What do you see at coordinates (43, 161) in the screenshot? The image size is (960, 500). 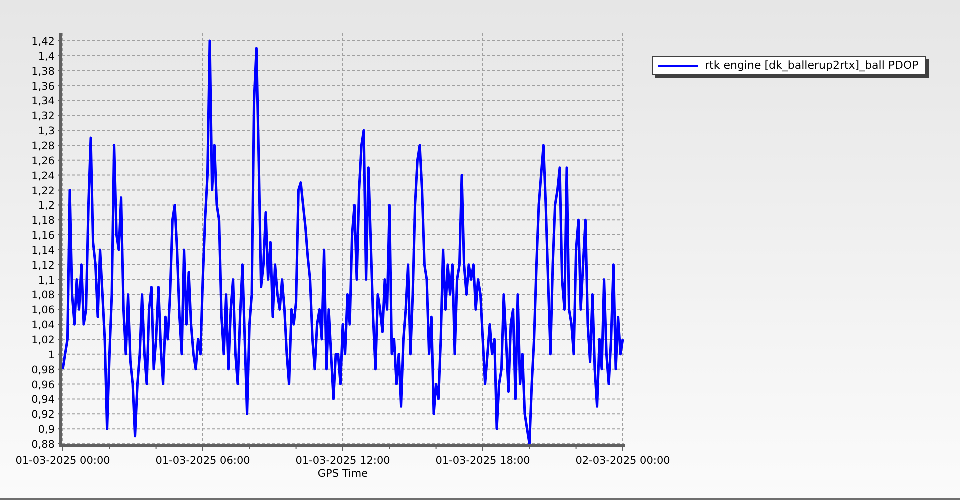 I see `axis-tick-label: 1,26` at bounding box center [43, 161].